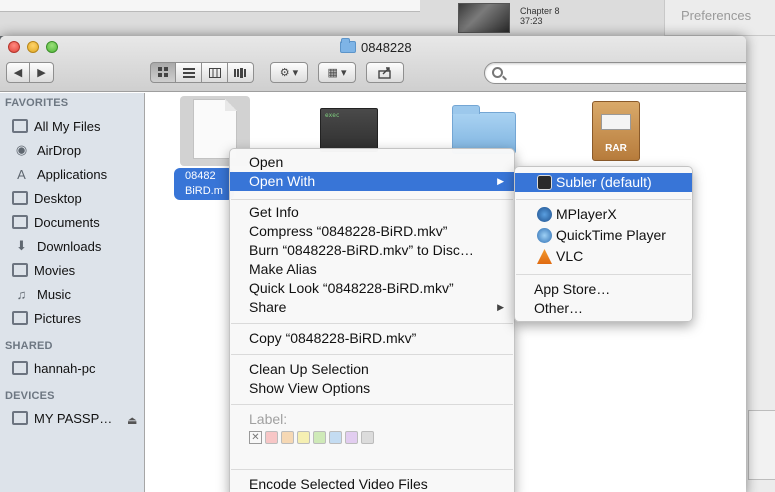  Describe the element at coordinates (372, 181) in the screenshot. I see `menu-item-open-with: Open With ▶` at that location.